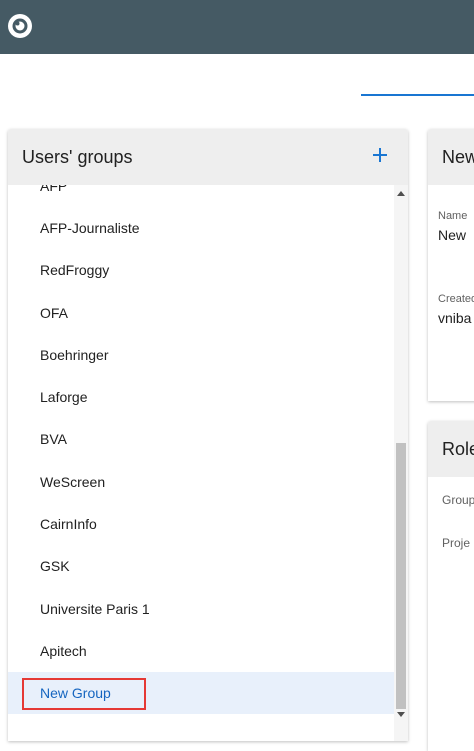  I want to click on list-item-boehringer: Boehringer, so click(201, 355).